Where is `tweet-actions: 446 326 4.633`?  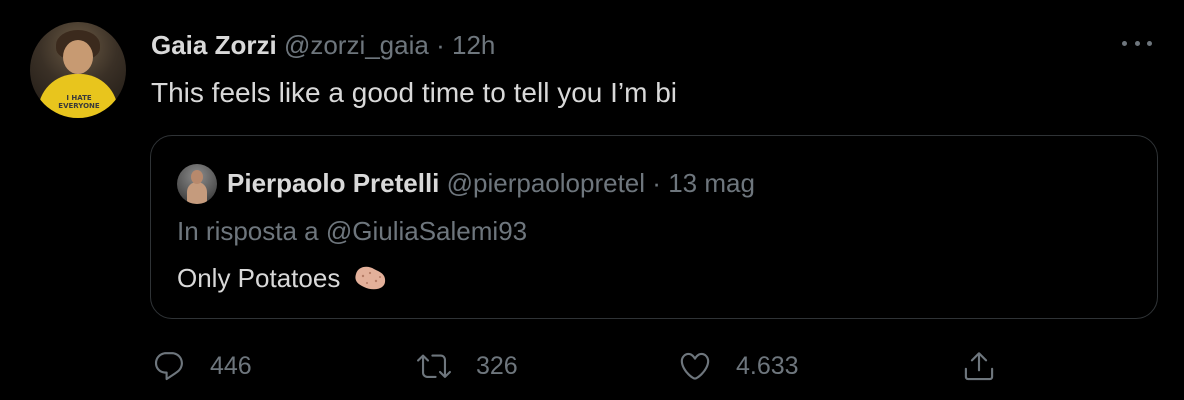
tweet-actions: 446 326 4.633 is located at coordinates (592, 366).